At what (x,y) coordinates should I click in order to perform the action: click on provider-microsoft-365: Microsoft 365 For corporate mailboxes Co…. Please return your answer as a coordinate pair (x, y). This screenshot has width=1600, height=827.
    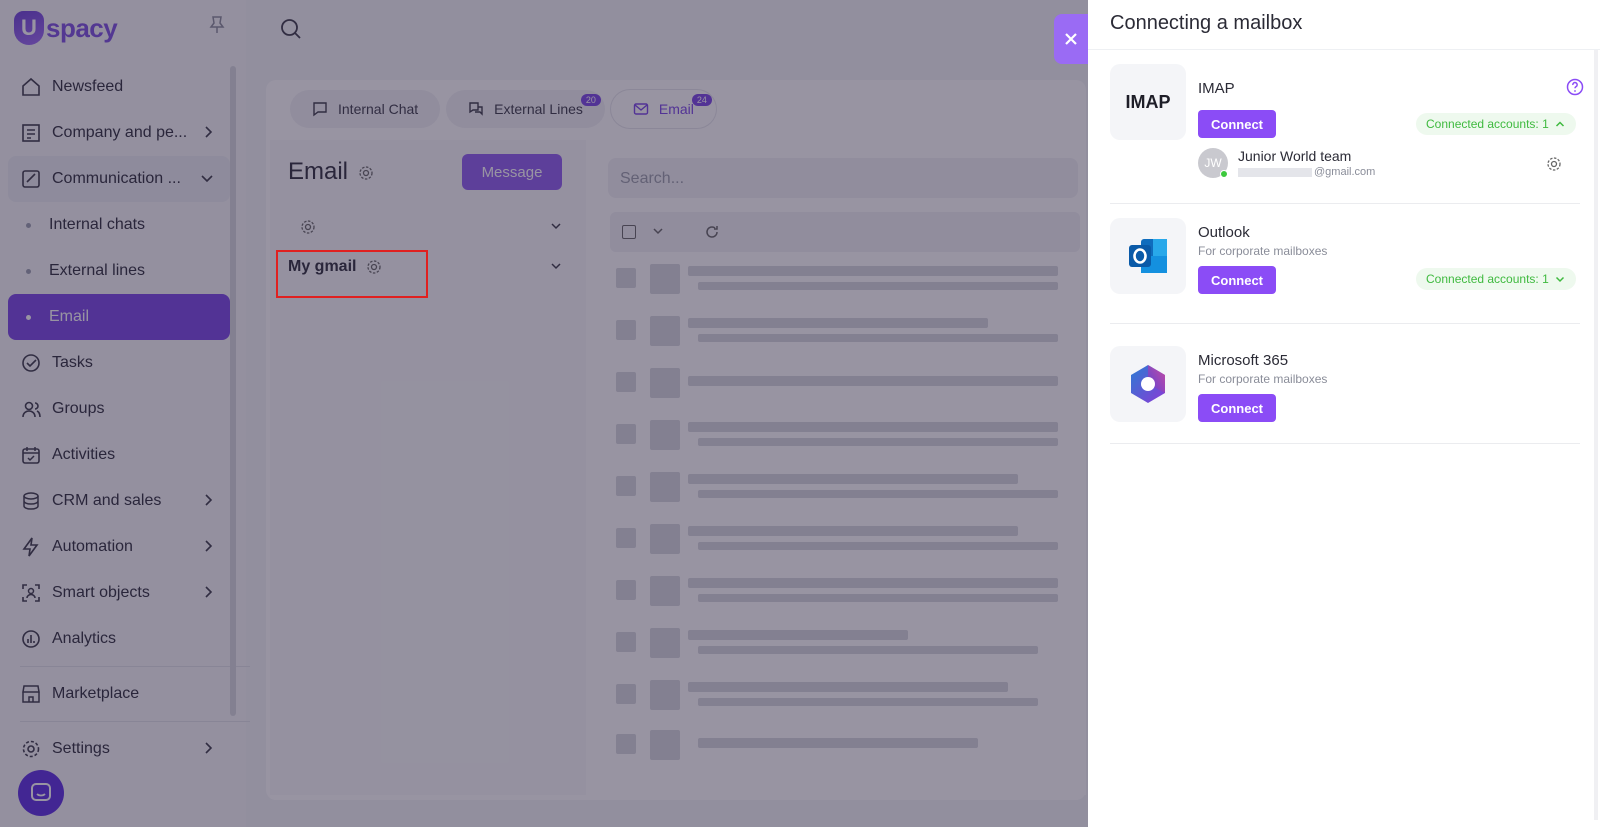
    Looking at the image, I should click on (1345, 401).